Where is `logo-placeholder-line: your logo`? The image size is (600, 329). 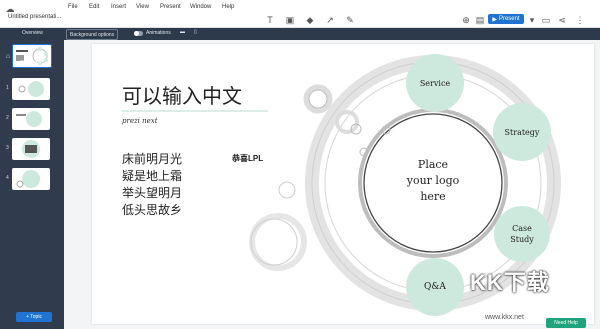 logo-placeholder-line: your logo is located at coordinates (433, 180).